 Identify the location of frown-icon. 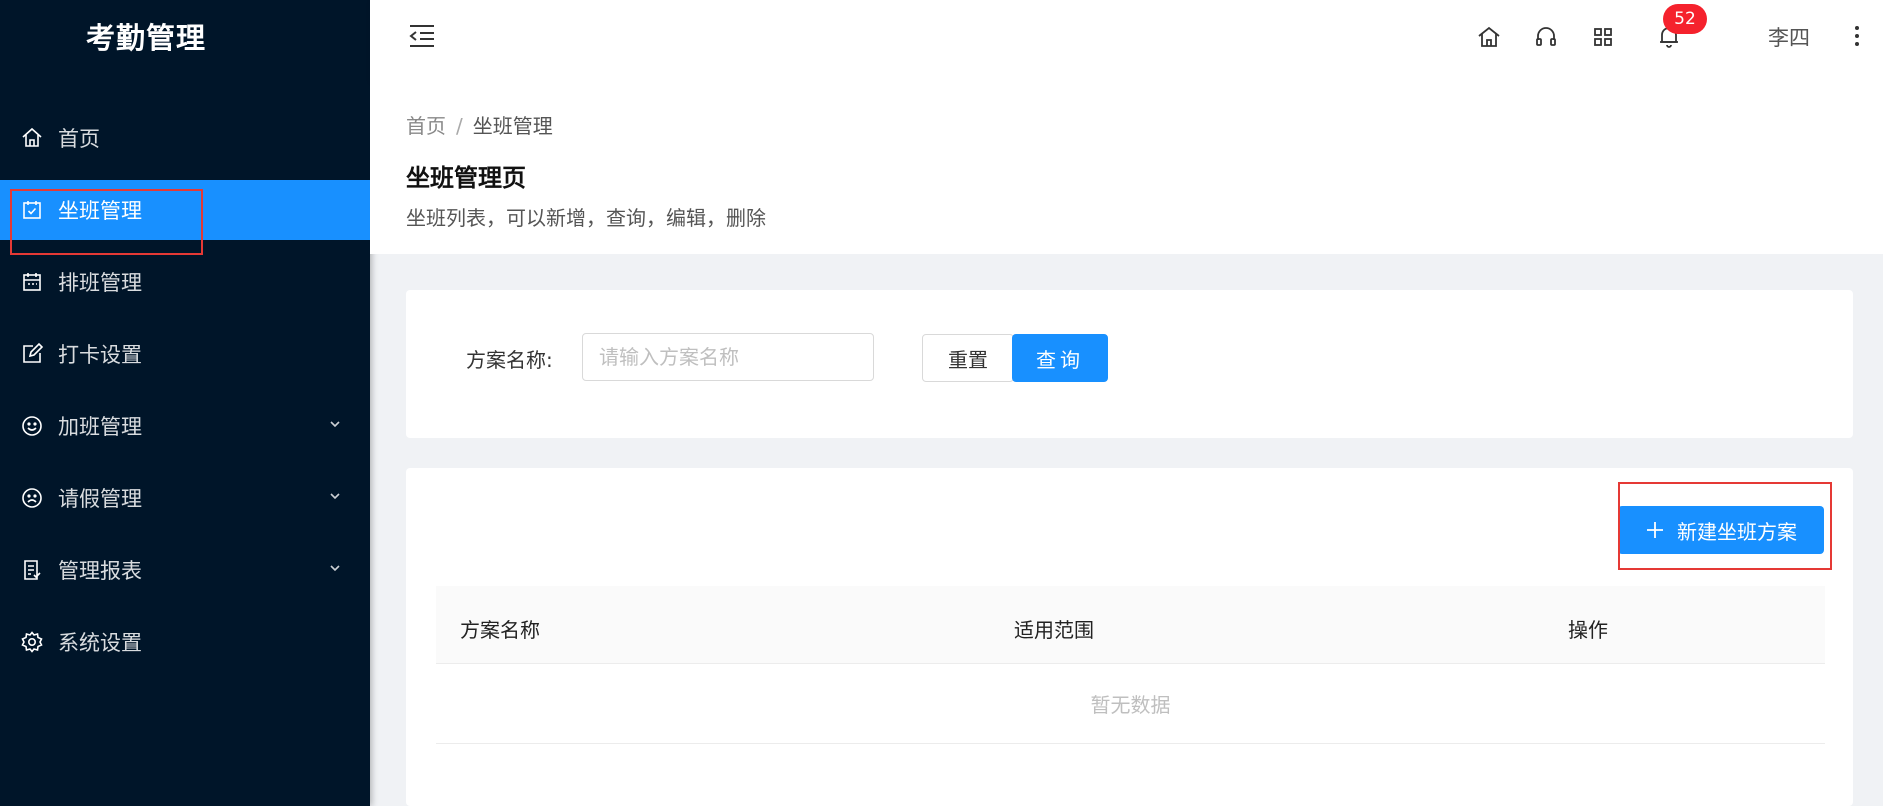
(32, 498).